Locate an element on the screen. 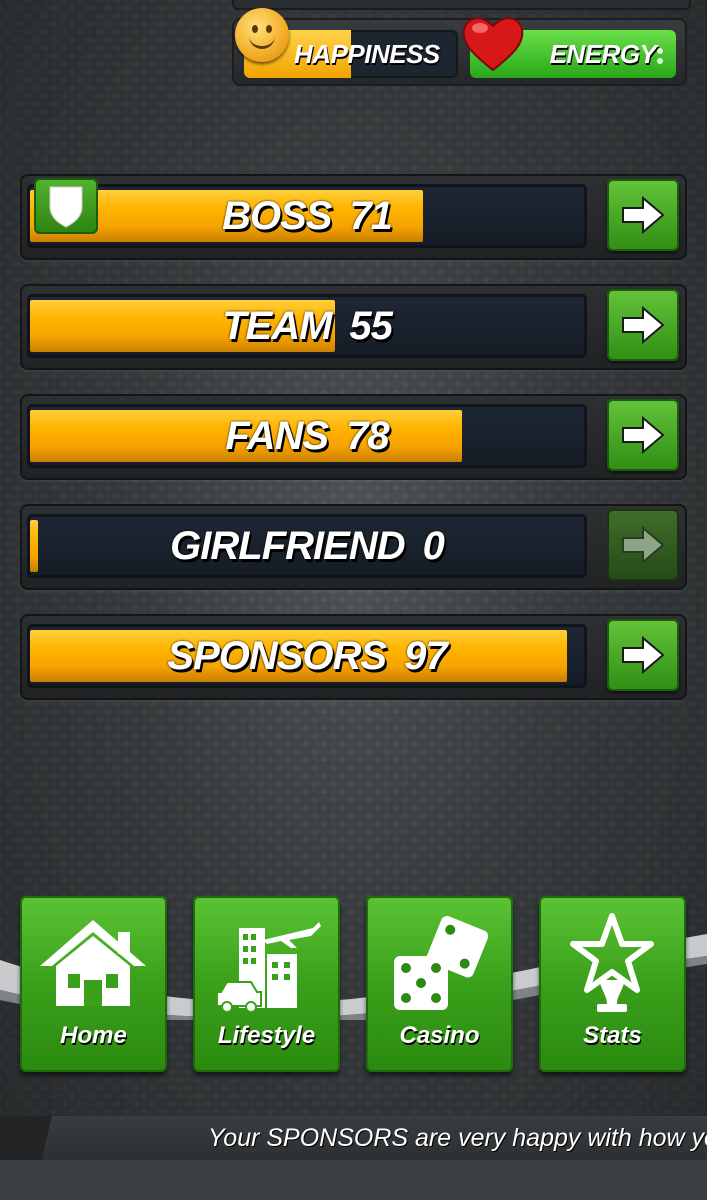  bottom-band is located at coordinates (353, 1180).